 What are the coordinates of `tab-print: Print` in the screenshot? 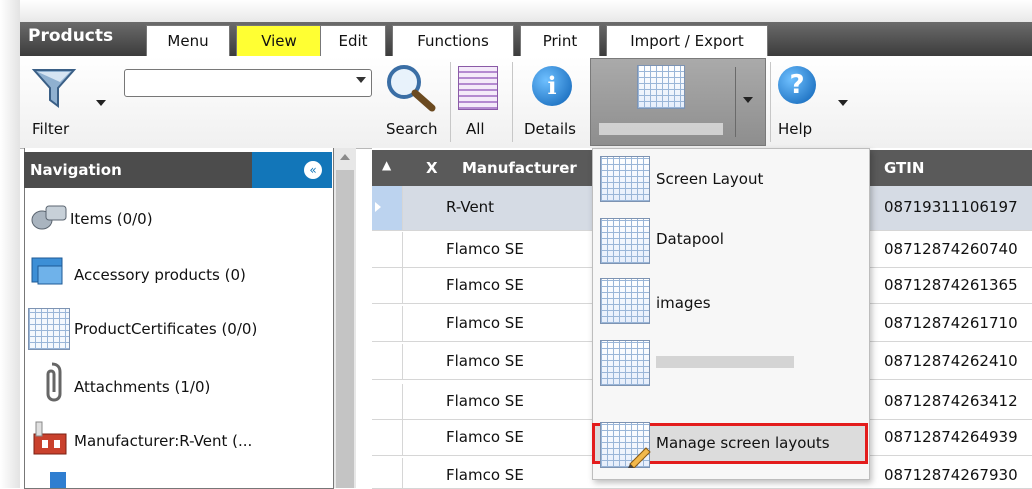 It's located at (560, 40).